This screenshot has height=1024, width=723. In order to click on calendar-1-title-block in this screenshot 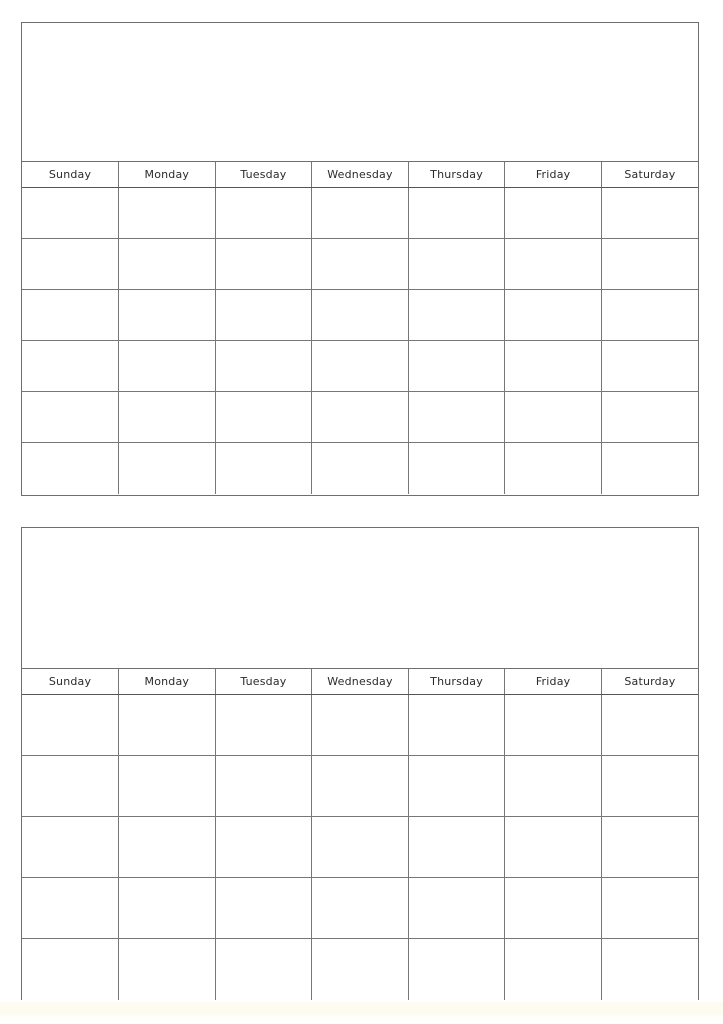, I will do `click(360, 92)`.